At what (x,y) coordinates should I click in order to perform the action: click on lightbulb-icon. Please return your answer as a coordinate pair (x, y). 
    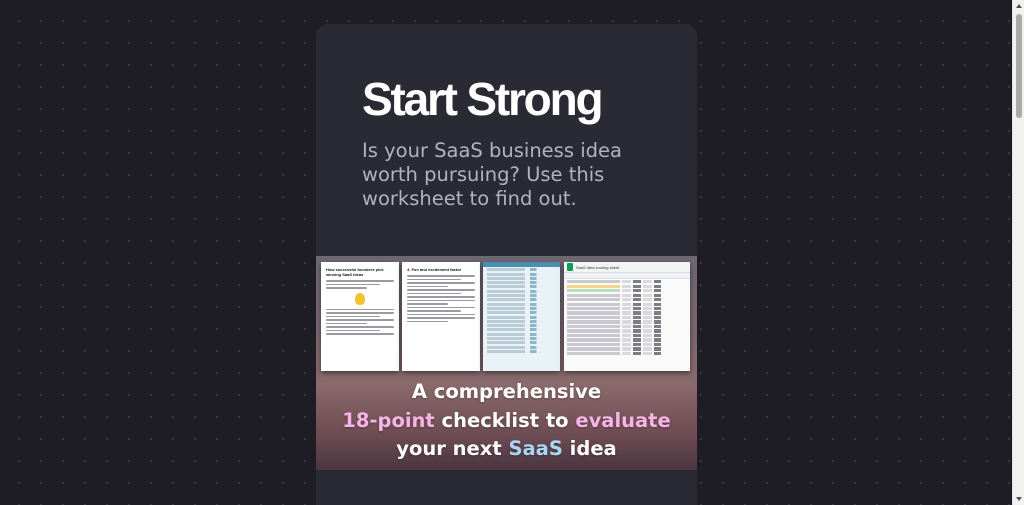
    Looking at the image, I should click on (360, 298).